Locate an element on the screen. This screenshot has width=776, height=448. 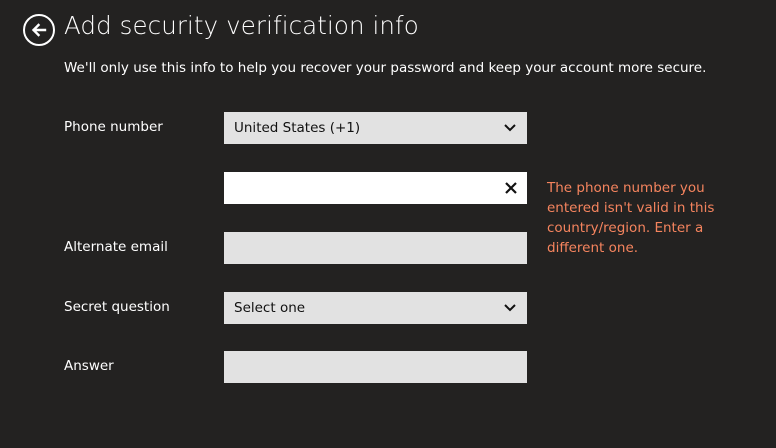
secret-question-value: Select one is located at coordinates (270, 308).